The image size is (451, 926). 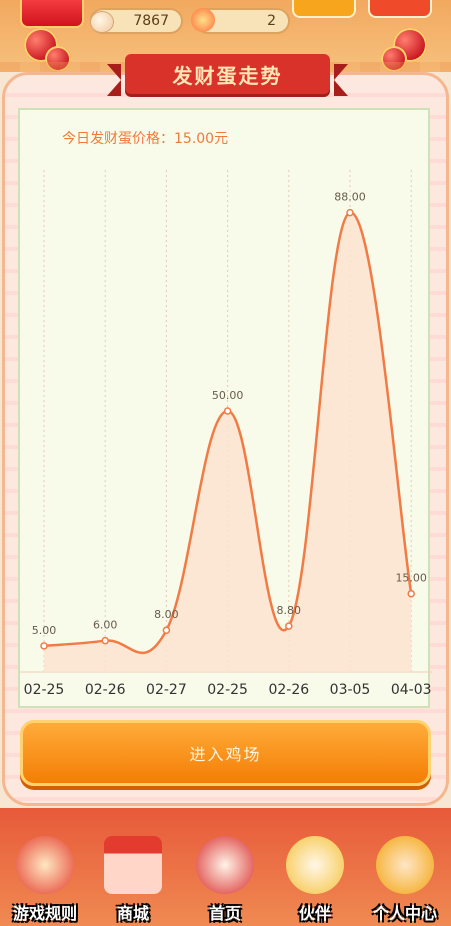 I want to click on data-label: 88.00, so click(x=350, y=197).